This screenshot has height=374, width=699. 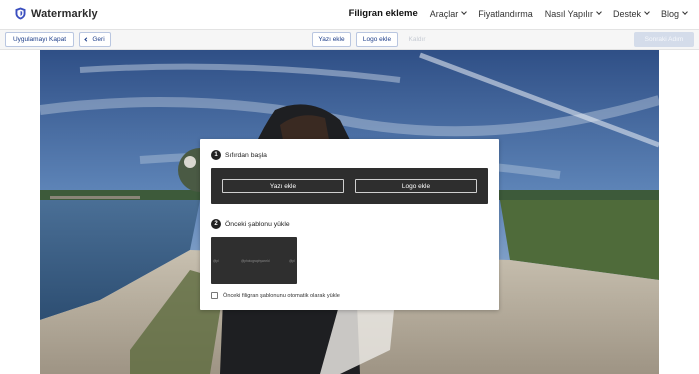 I want to click on nav-label: Blog, so click(x=669, y=13).